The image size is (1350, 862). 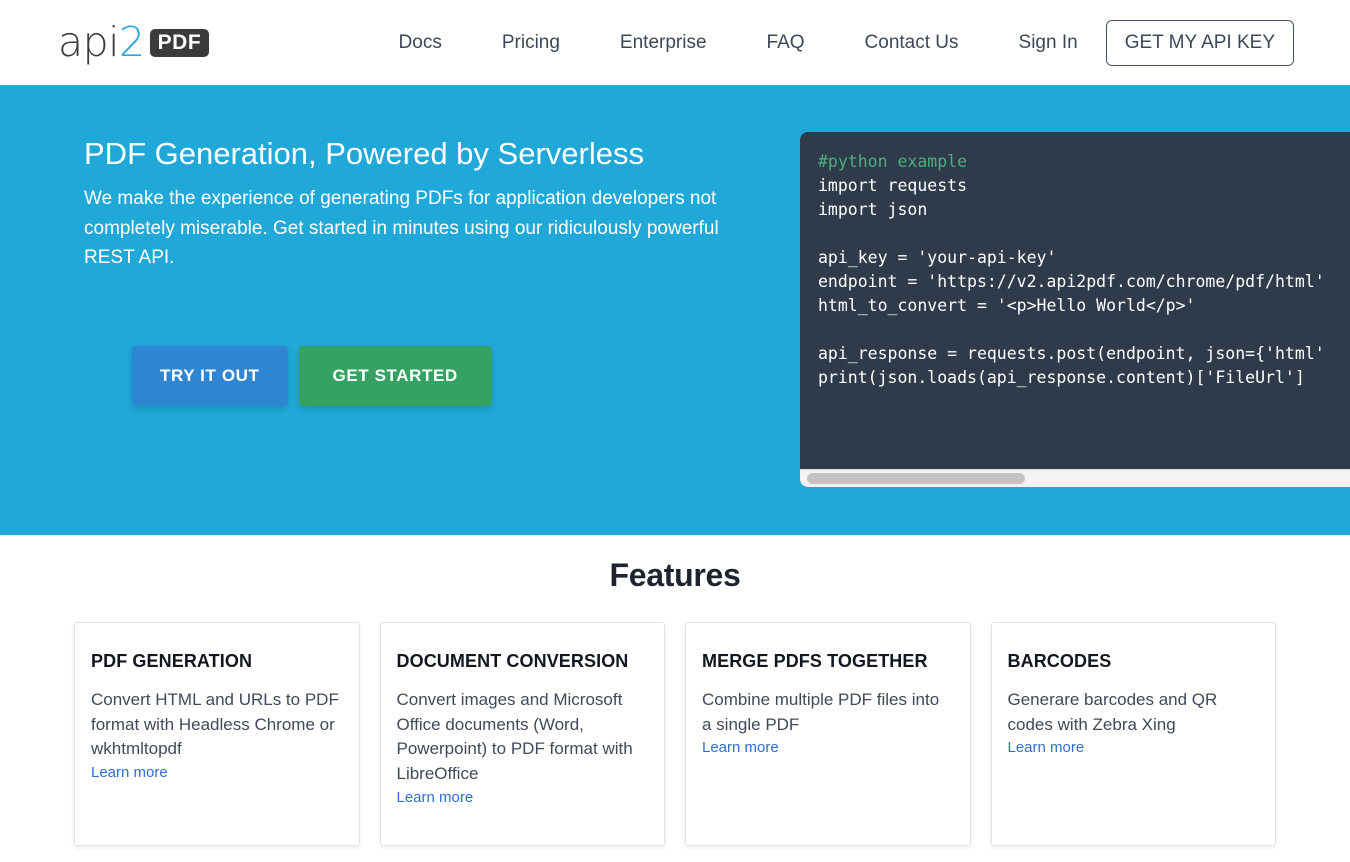 What do you see at coordinates (916, 478) in the screenshot?
I see `code-scrollbar-thumb` at bounding box center [916, 478].